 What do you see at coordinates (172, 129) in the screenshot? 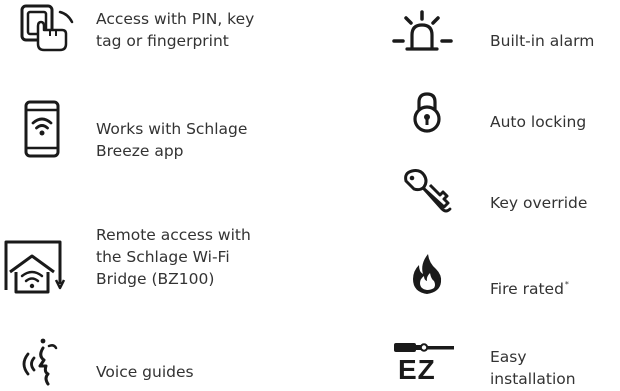
I see `feature-app-line-1: Works with Schlage` at bounding box center [172, 129].